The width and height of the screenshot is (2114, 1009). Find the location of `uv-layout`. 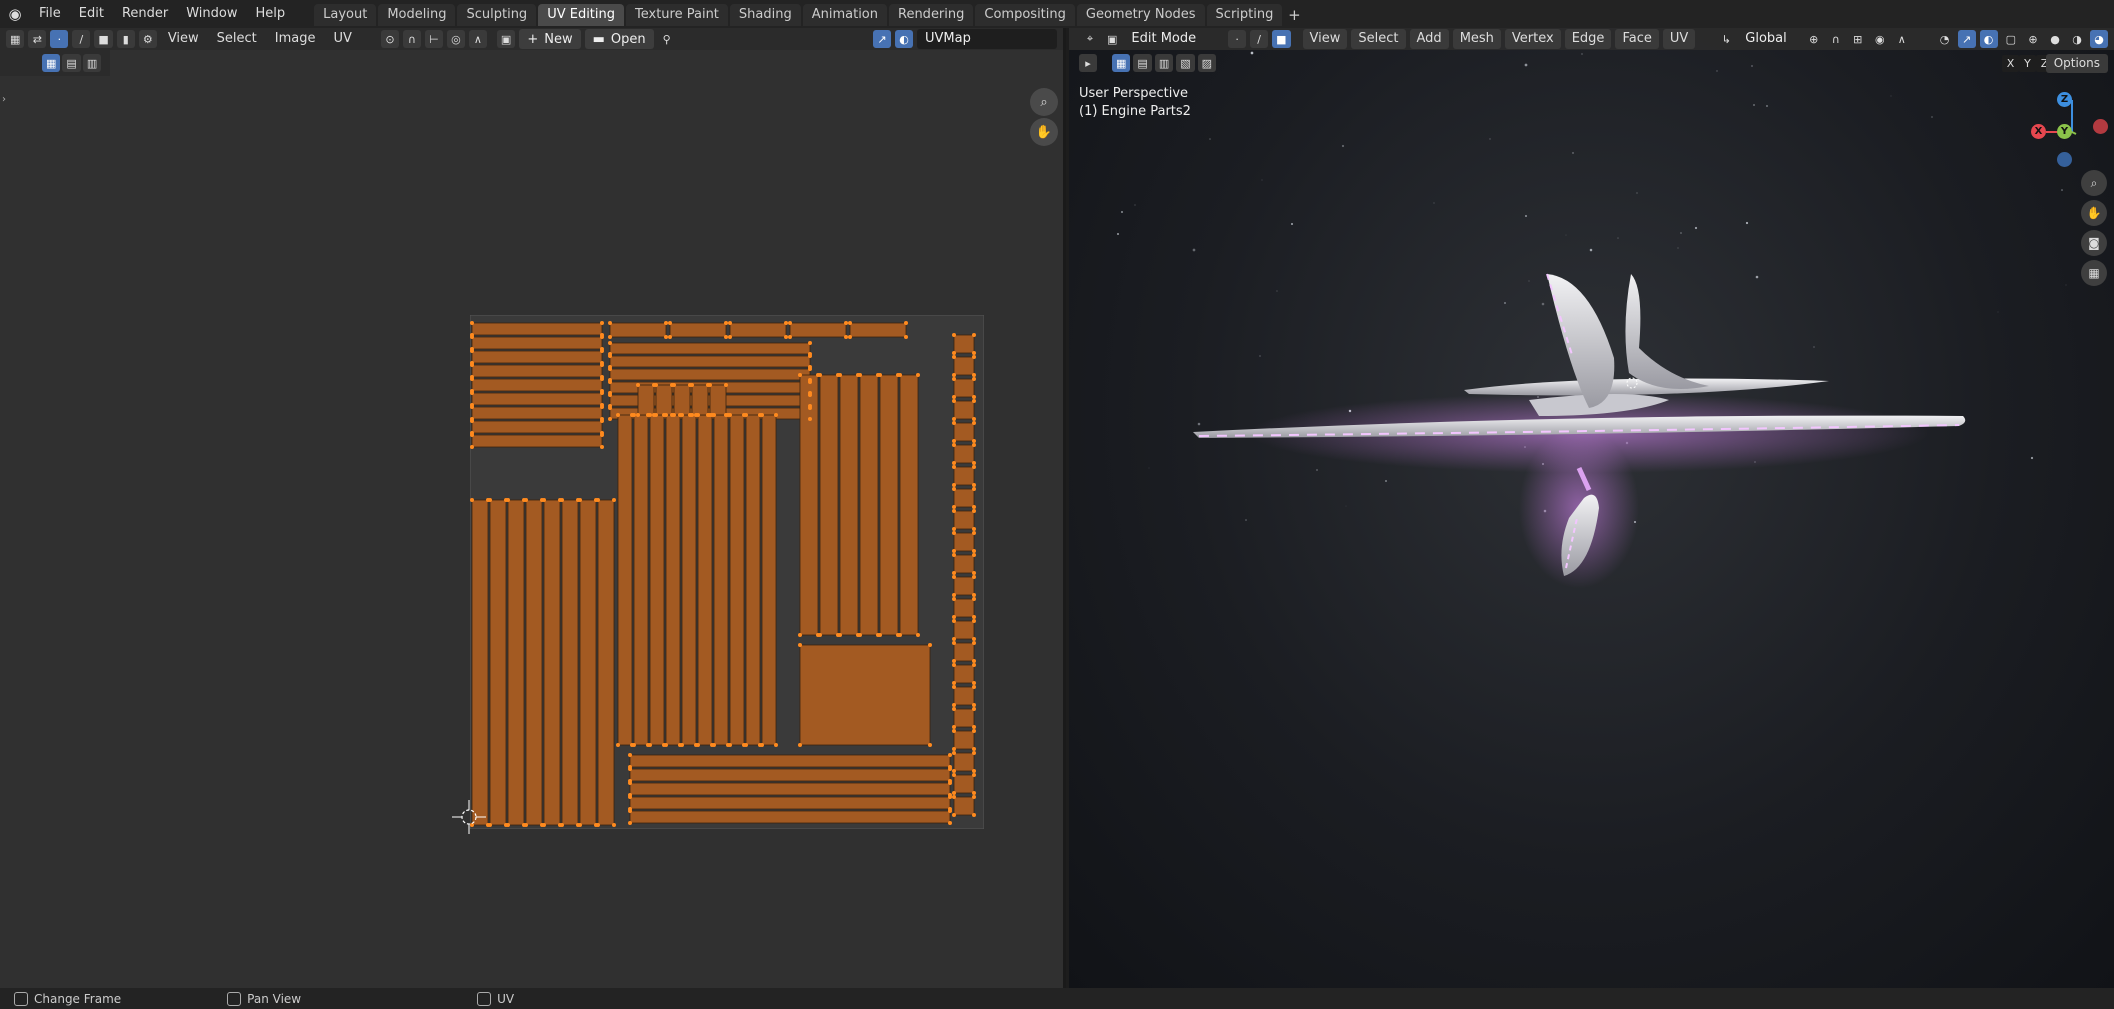

uv-layout is located at coordinates (727, 572).